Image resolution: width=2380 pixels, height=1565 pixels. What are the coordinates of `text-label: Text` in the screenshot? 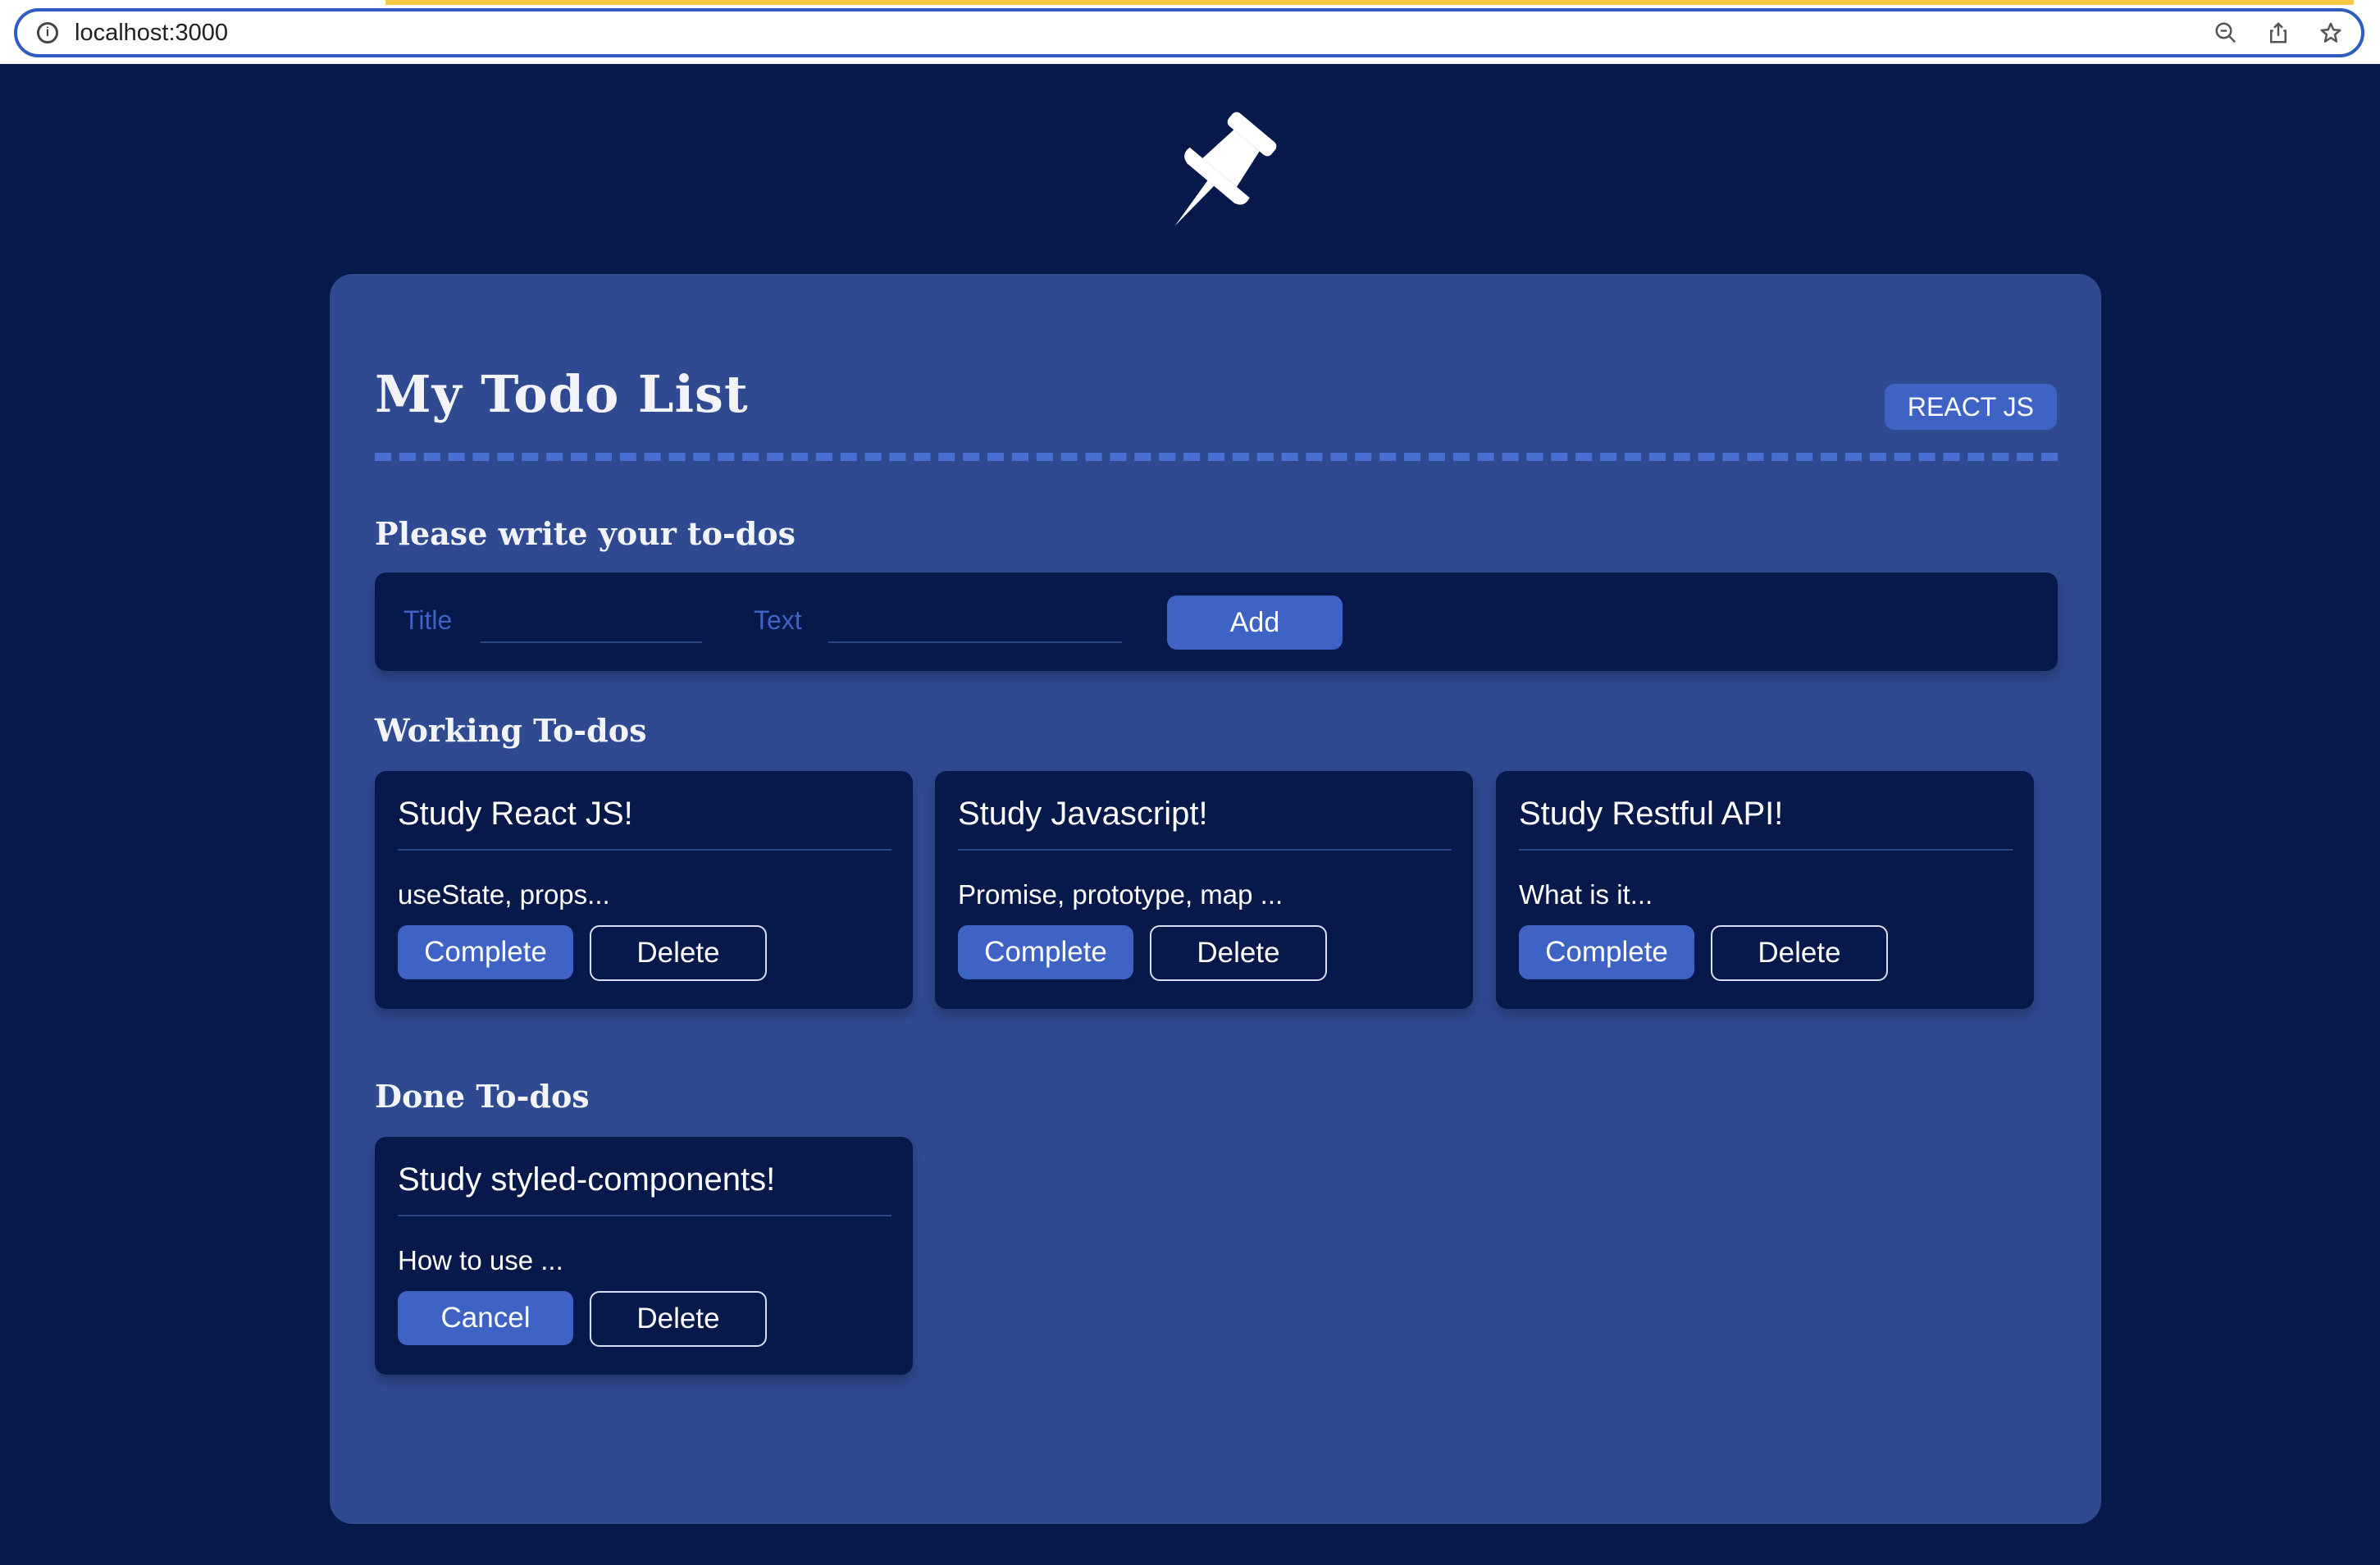 It's located at (778, 620).